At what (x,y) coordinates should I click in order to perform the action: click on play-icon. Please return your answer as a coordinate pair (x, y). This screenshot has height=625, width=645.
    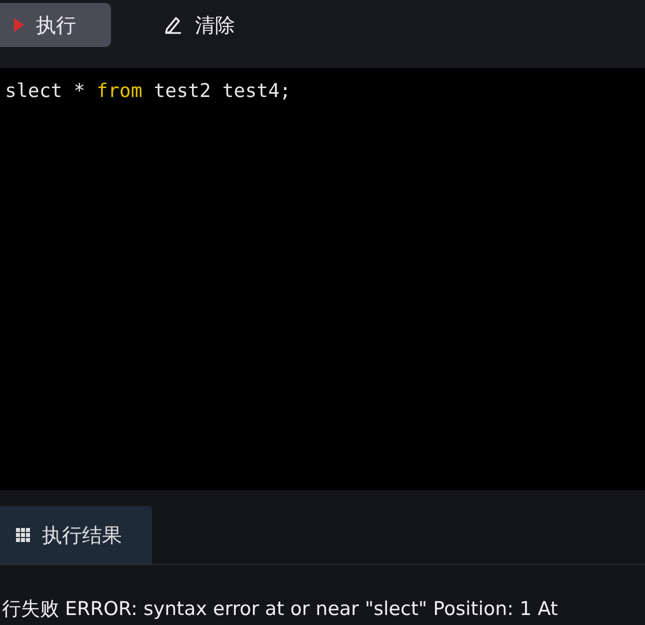
    Looking at the image, I should click on (19, 25).